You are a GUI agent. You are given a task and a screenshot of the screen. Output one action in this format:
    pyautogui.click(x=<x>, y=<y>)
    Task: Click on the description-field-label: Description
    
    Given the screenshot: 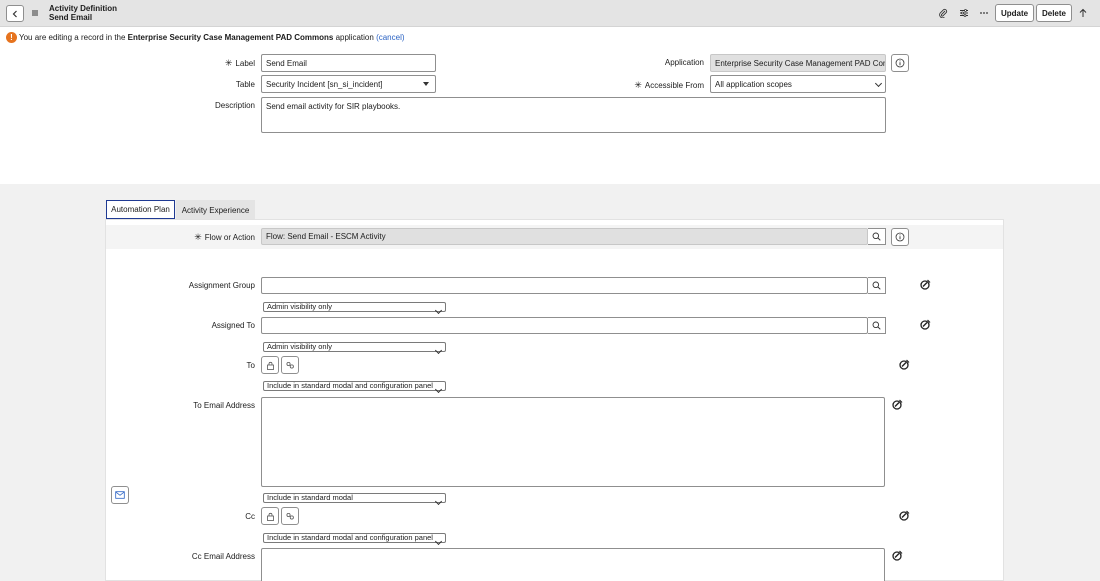 What is the action you would take?
    pyautogui.click(x=234, y=105)
    